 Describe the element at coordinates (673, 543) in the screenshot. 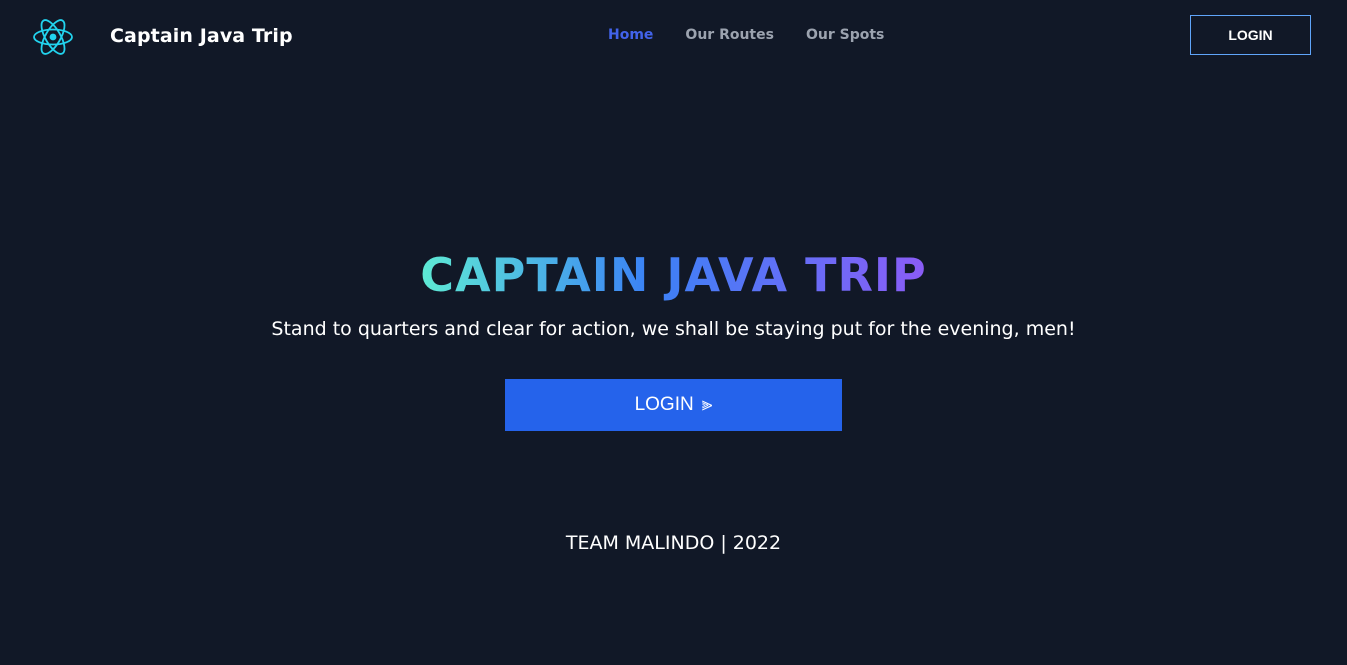

I see `footer-text: TEAM MALINDO | 2022` at that location.